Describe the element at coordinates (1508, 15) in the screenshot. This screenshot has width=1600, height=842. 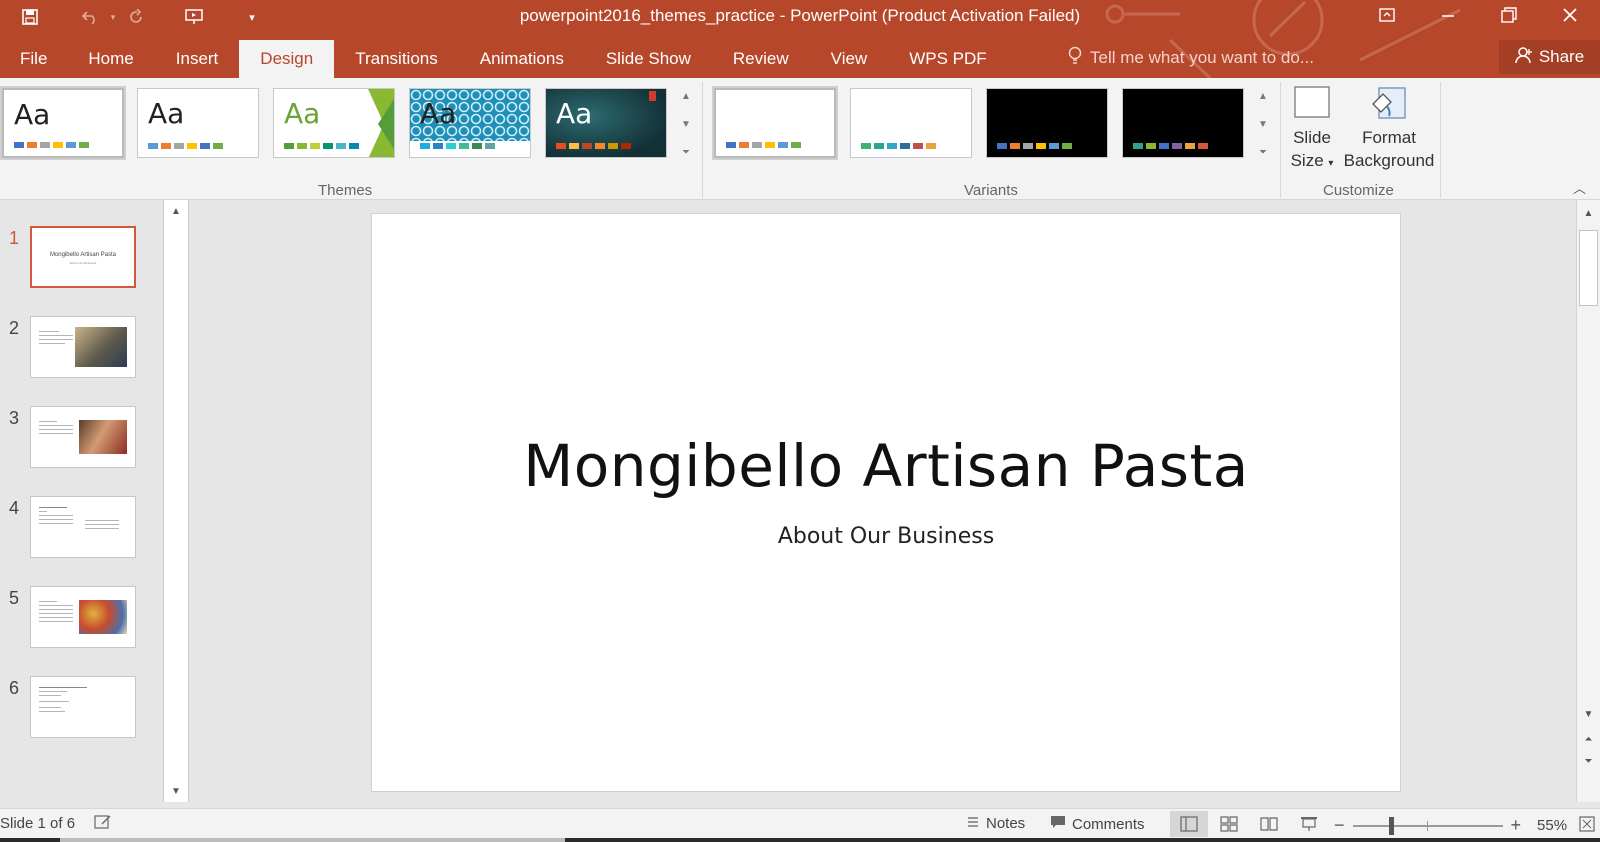
I see `restore-icon` at that location.